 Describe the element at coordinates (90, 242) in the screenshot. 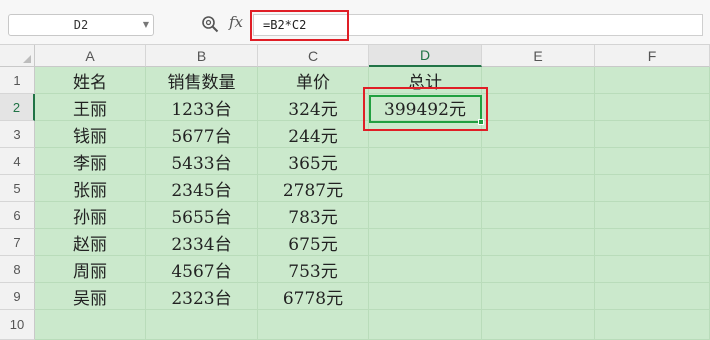

I see `cell-a7: 赵丽` at that location.